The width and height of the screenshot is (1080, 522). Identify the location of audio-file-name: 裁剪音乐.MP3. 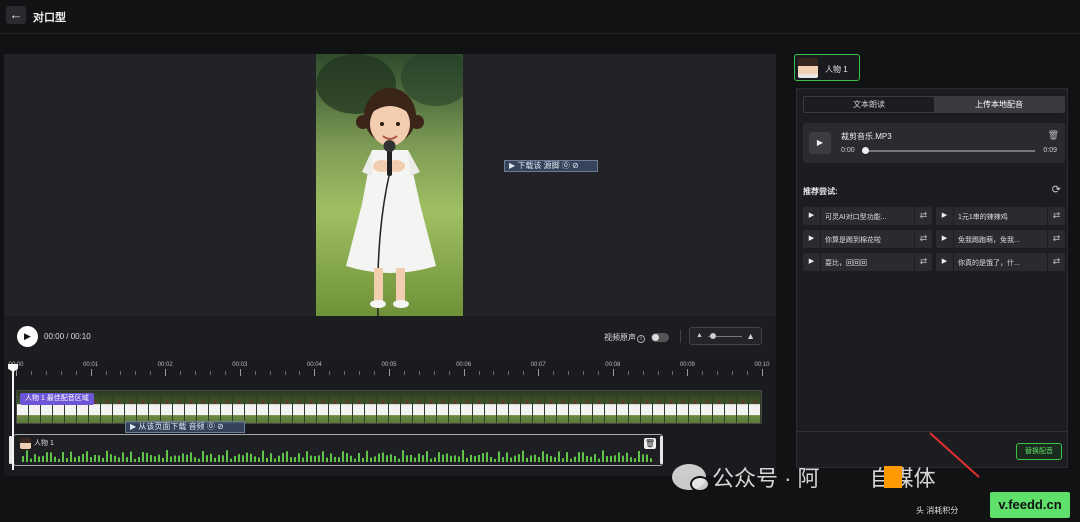
(866, 136).